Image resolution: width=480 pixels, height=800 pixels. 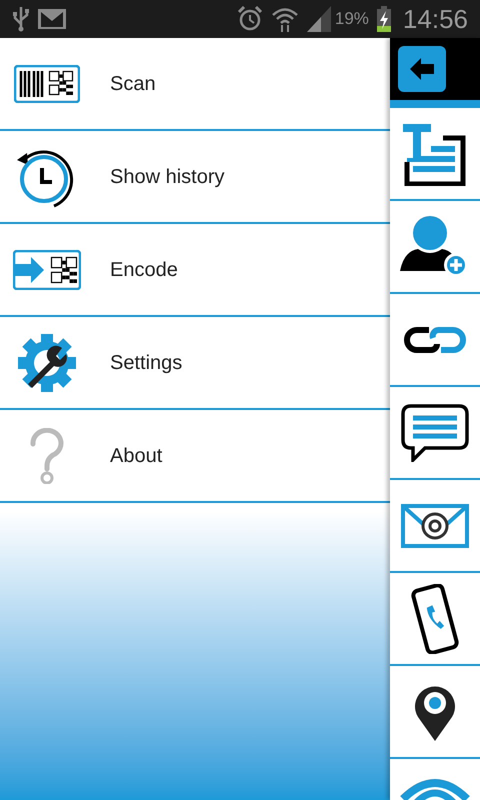 I want to click on back-button, so click(x=422, y=69).